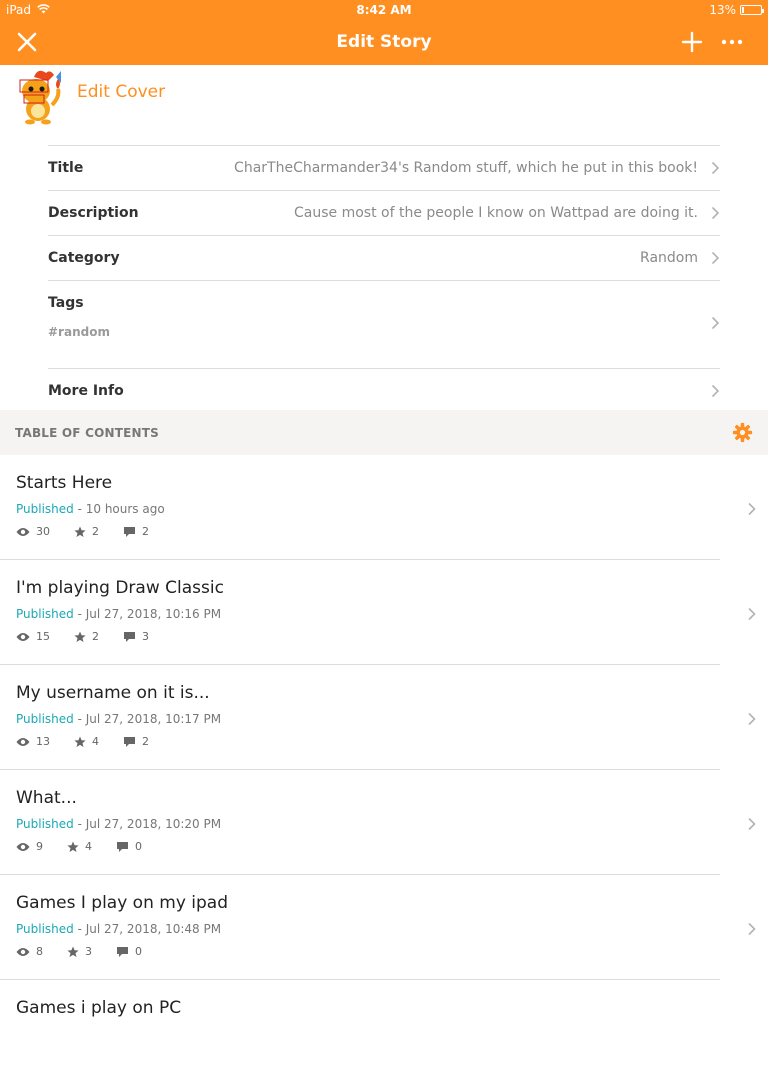  Describe the element at coordinates (66, 303) in the screenshot. I see `tags-label: Tags` at that location.